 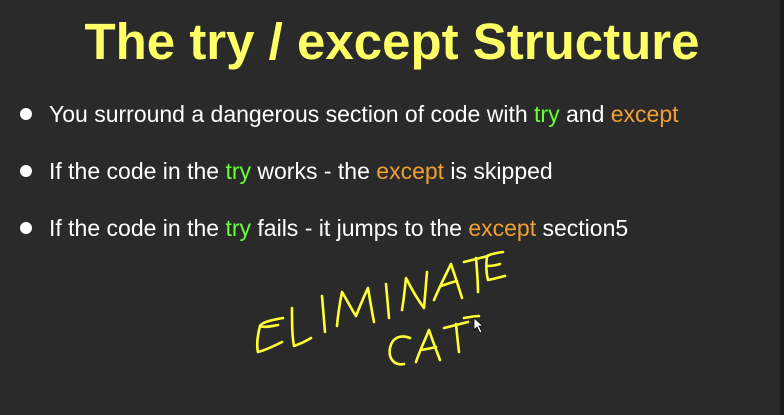 I want to click on bullet-2-keyword-try: try, so click(x=238, y=171).